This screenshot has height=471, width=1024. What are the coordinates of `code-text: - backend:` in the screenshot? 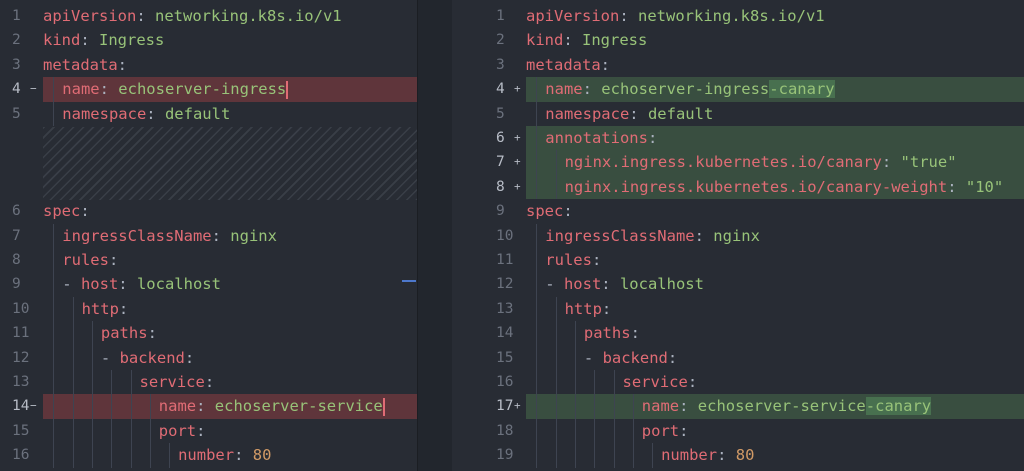 It's located at (630, 358).